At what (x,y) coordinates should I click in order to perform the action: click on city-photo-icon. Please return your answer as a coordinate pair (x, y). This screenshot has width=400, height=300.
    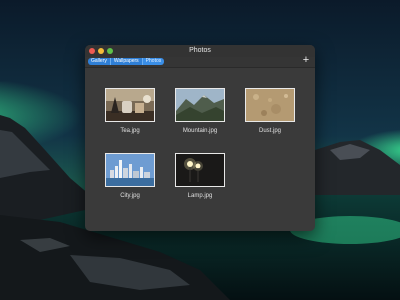
    Looking at the image, I should click on (130, 170).